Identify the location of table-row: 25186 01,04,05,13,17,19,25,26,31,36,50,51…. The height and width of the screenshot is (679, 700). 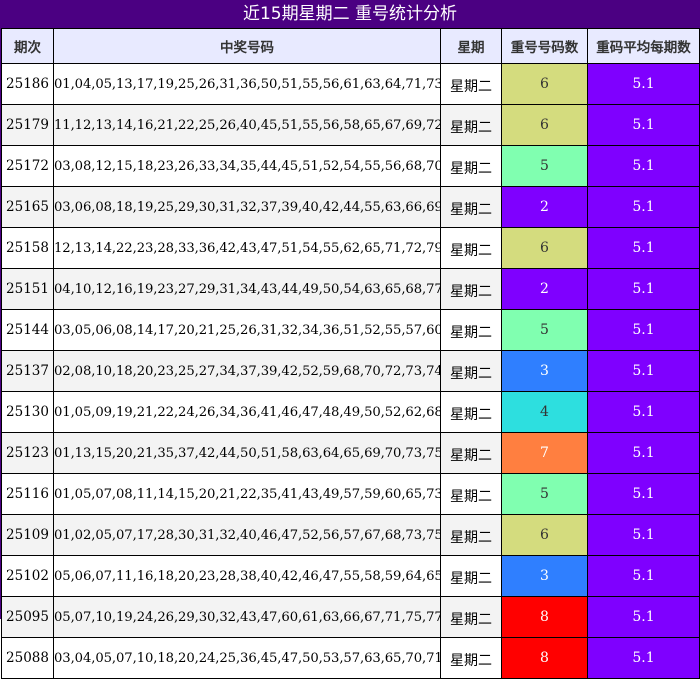
(350, 84).